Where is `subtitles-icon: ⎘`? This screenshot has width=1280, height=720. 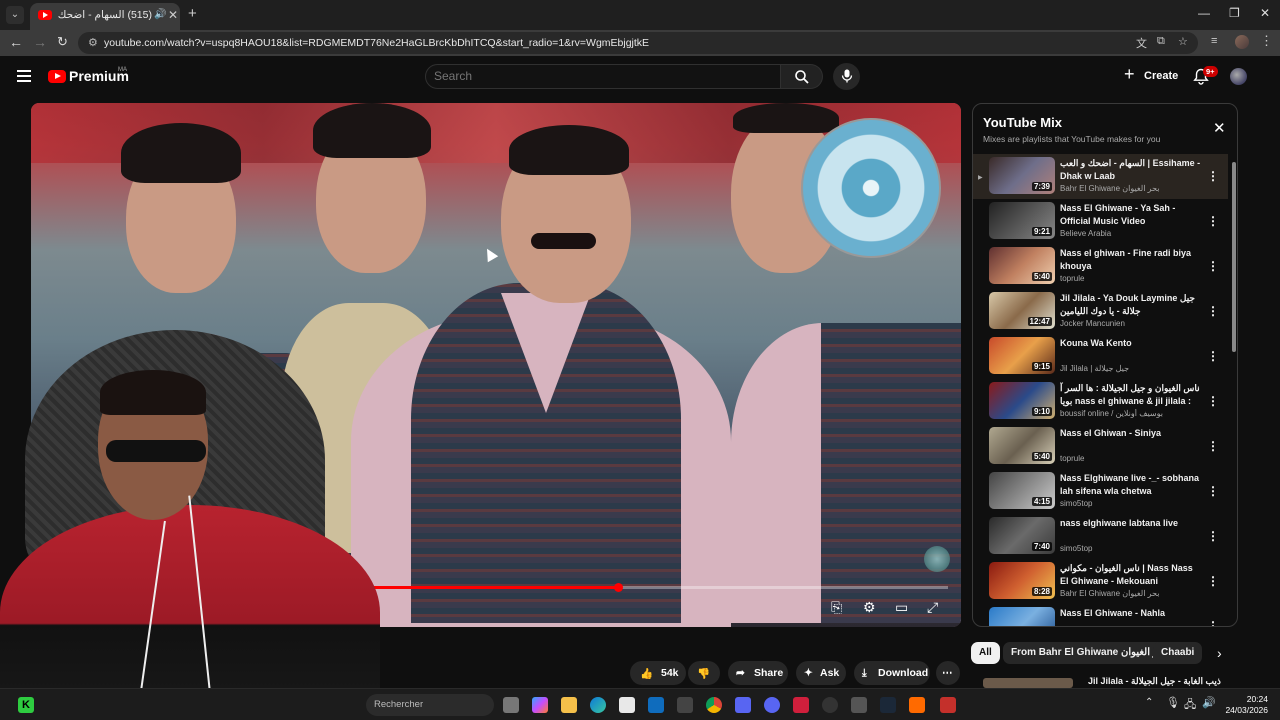 subtitles-icon: ⎘ is located at coordinates (836, 607).